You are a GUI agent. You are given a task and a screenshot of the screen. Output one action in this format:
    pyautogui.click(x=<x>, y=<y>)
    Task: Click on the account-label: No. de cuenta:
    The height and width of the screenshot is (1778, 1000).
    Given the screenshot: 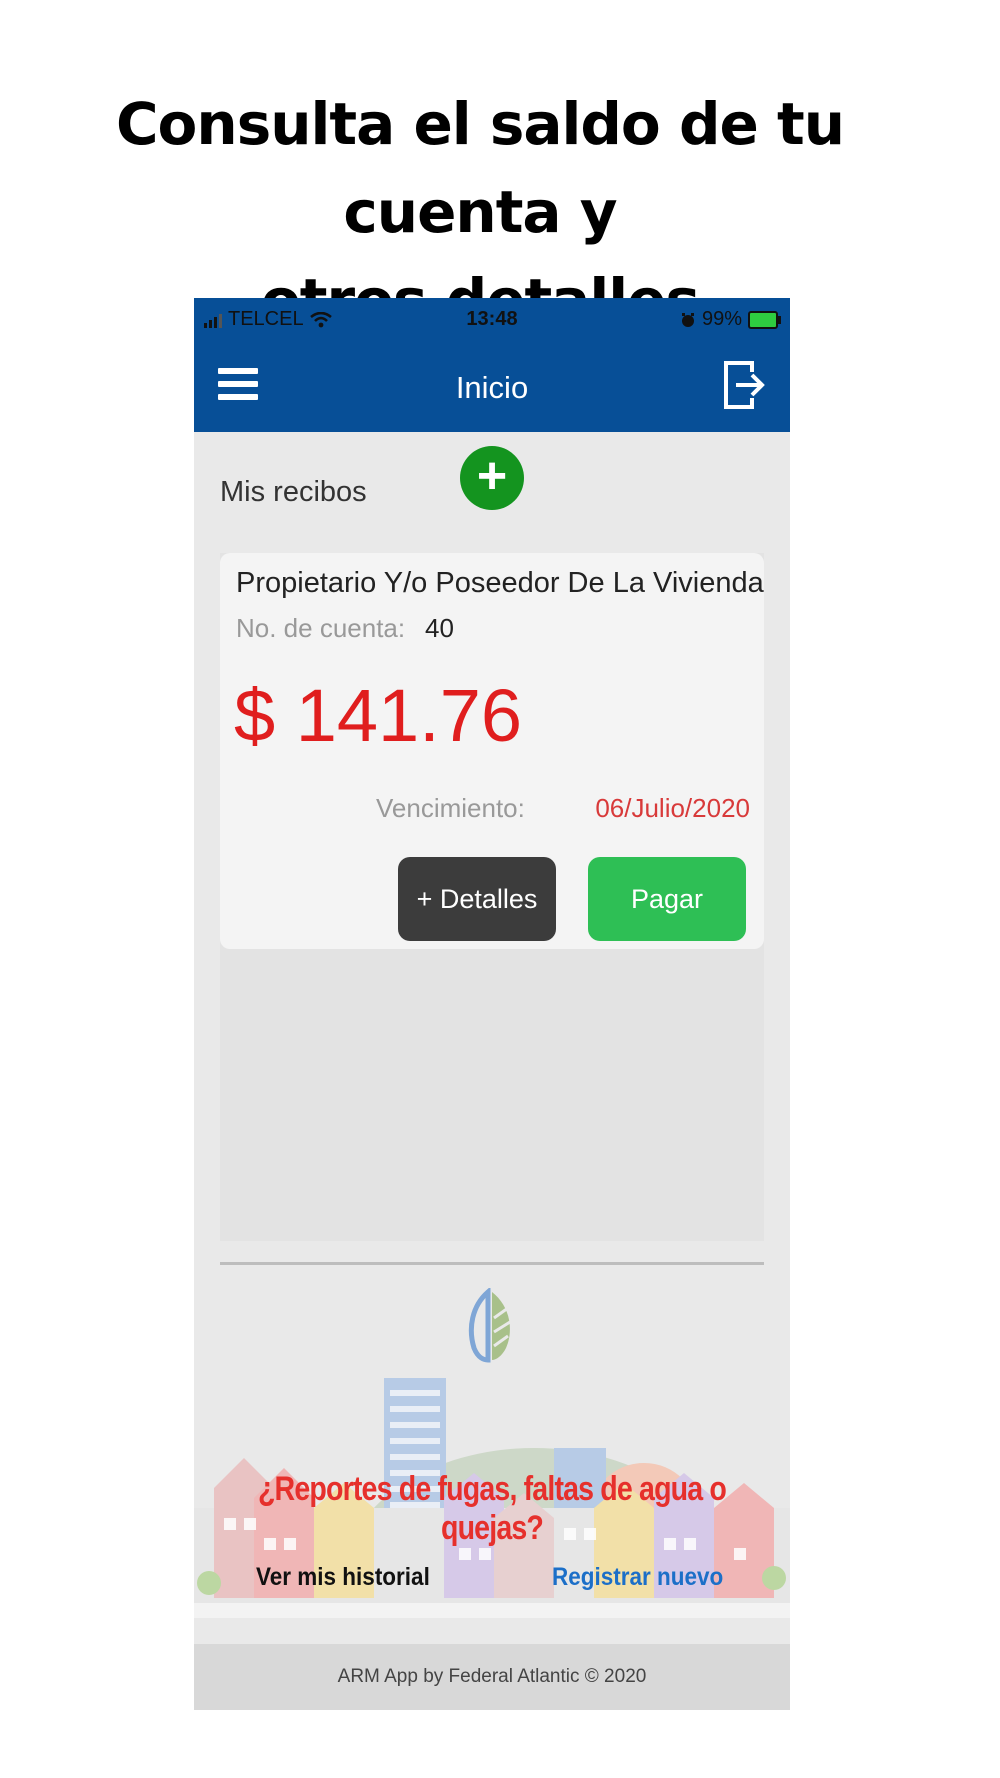 What is the action you would take?
    pyautogui.click(x=321, y=628)
    